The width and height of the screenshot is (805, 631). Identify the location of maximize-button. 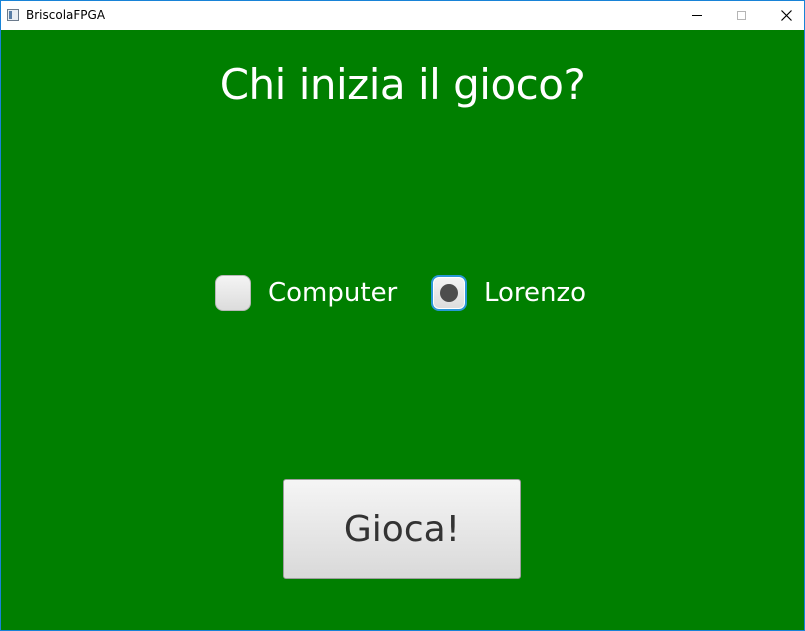
(741, 15).